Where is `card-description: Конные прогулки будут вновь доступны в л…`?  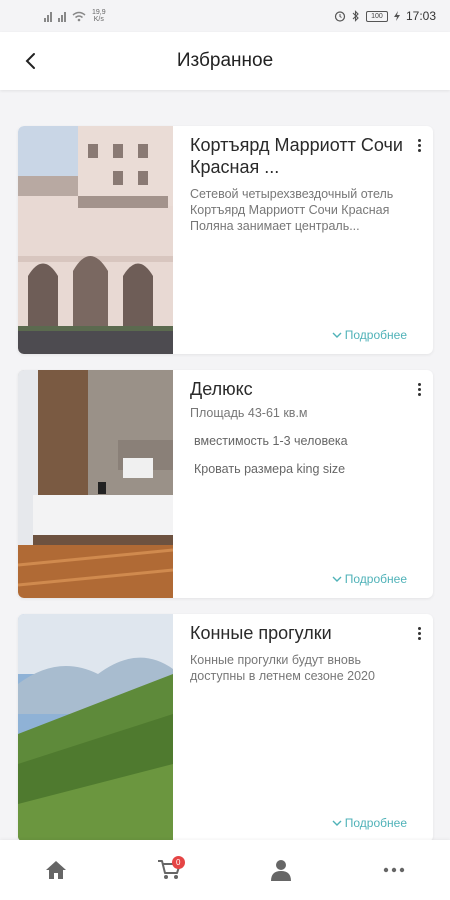 card-description: Конные прогулки будут вновь доступны в л… is located at coordinates (282, 668).